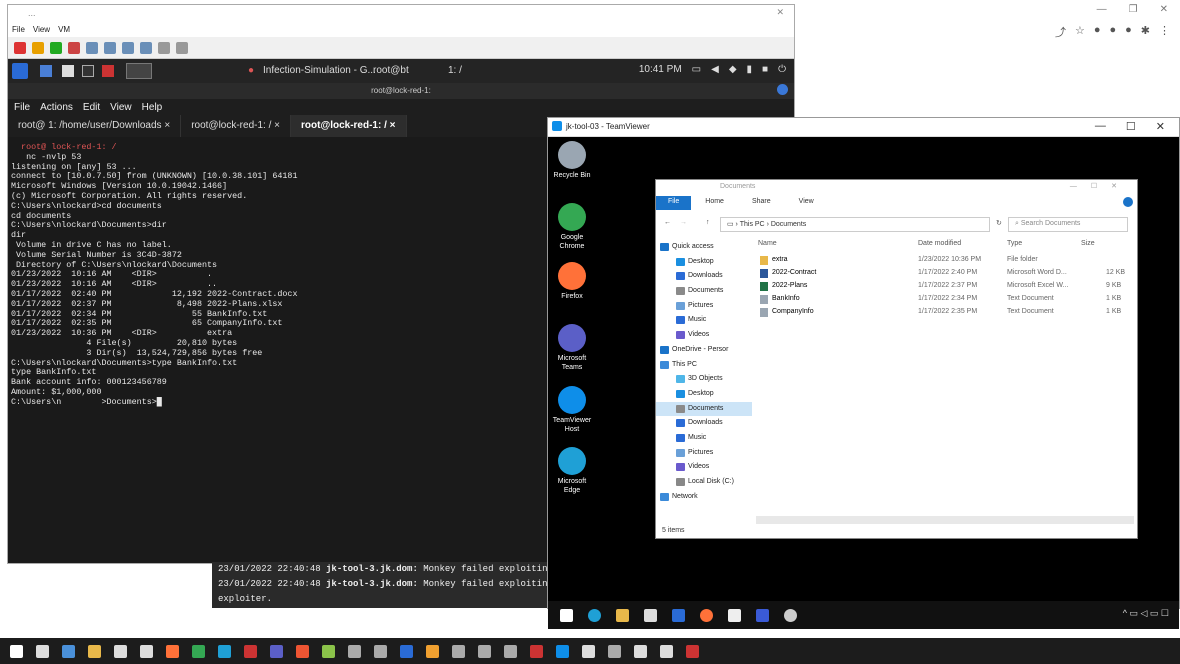 The height and width of the screenshot is (664, 1180). Describe the element at coordinates (146, 47) in the screenshot. I see `fullscreen-icon` at that location.